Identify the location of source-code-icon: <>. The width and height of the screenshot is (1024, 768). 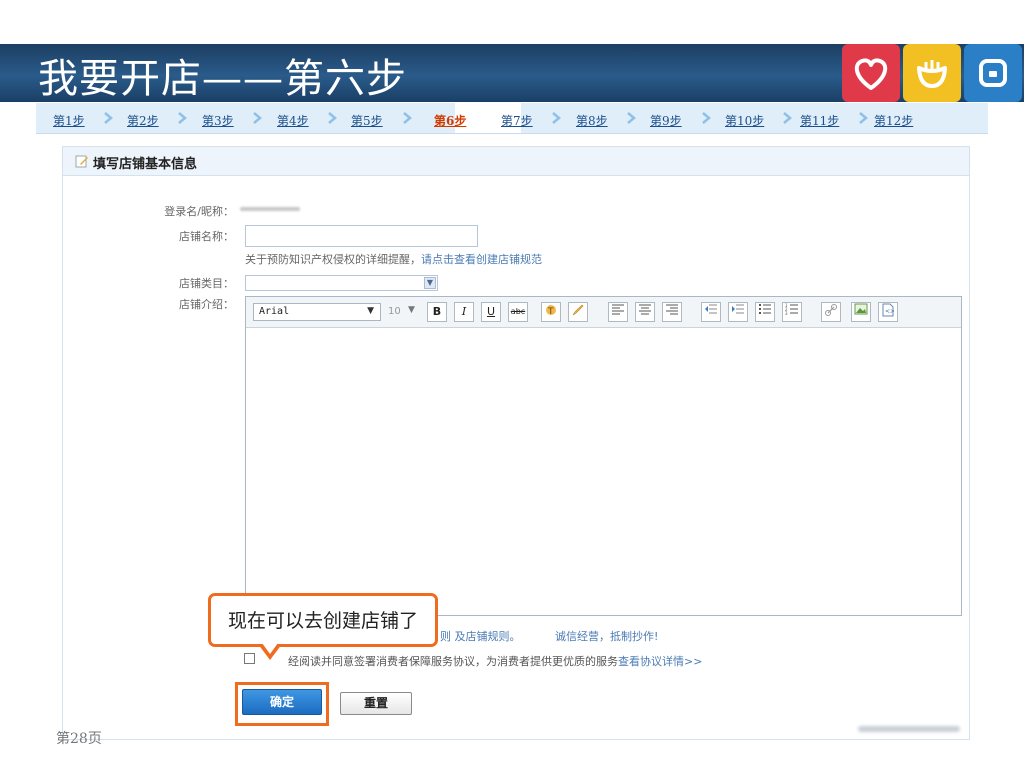
(888, 312).